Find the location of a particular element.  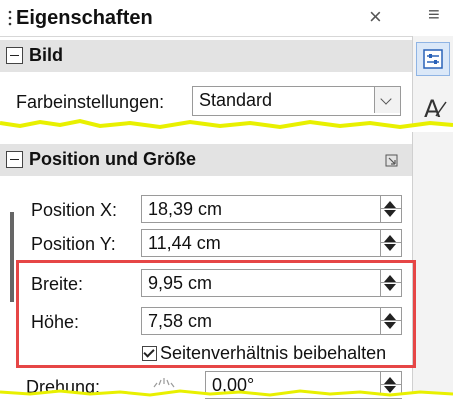

menu-button: ≡ is located at coordinates (434, 15).